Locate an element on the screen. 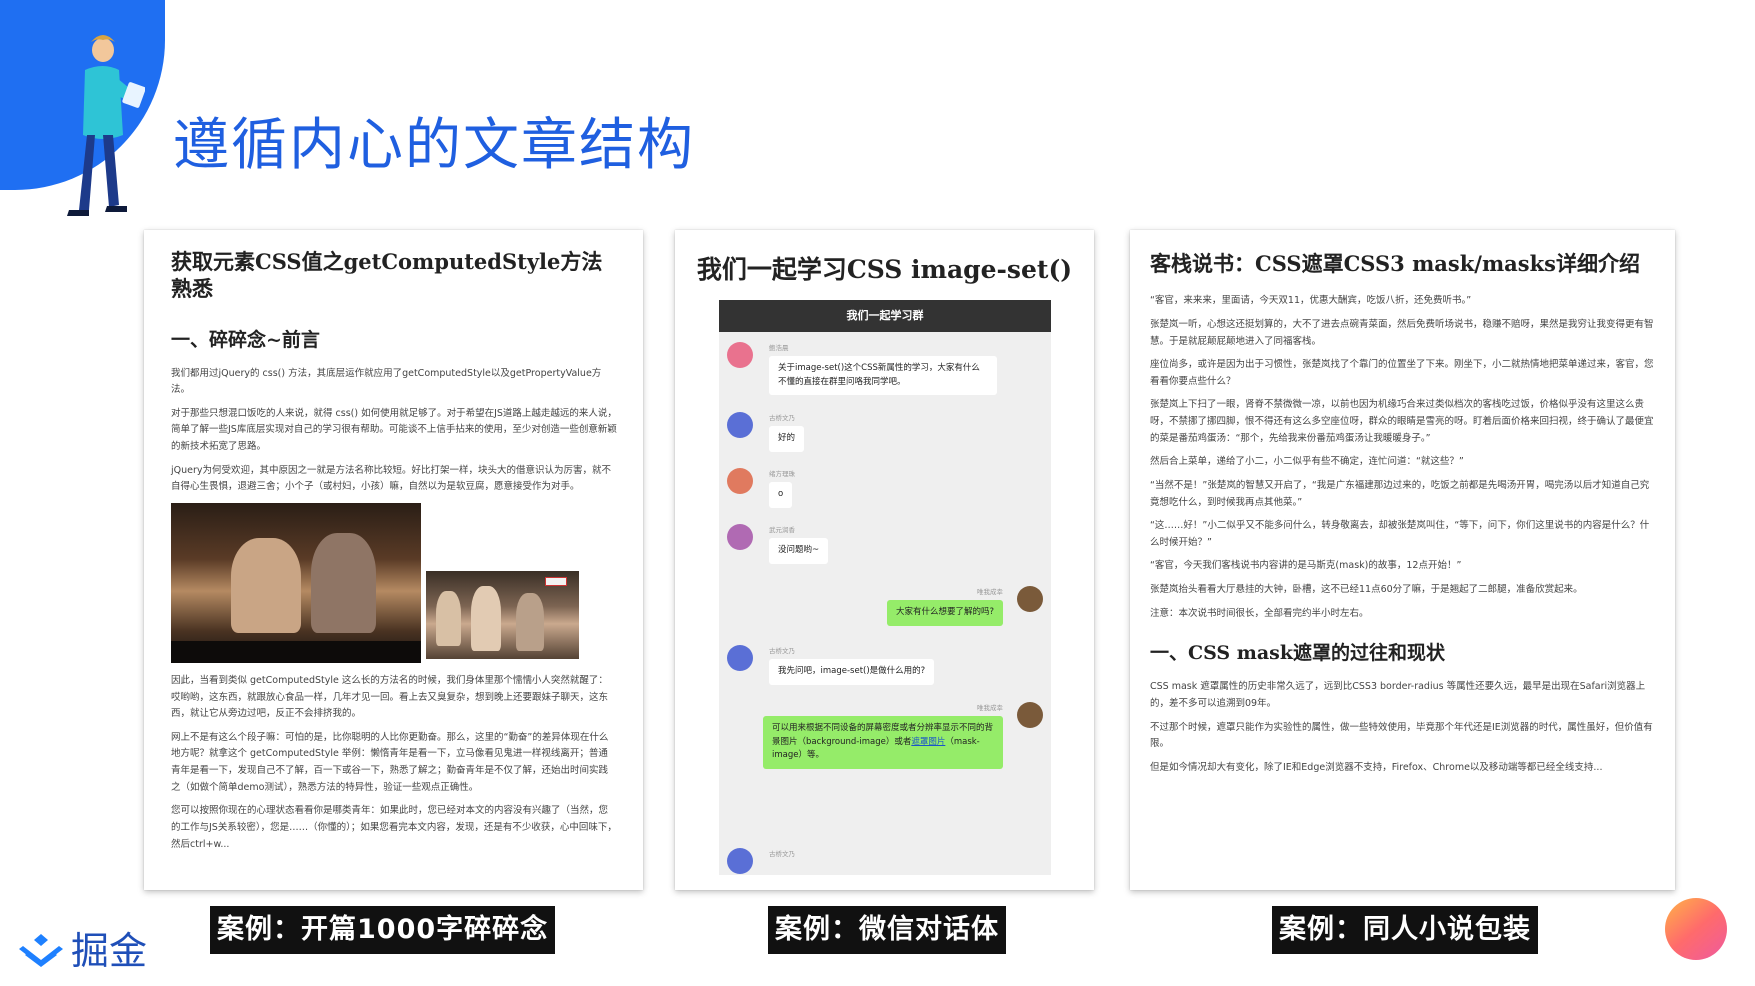  juejin-logo-icon is located at coordinates (41, 950).